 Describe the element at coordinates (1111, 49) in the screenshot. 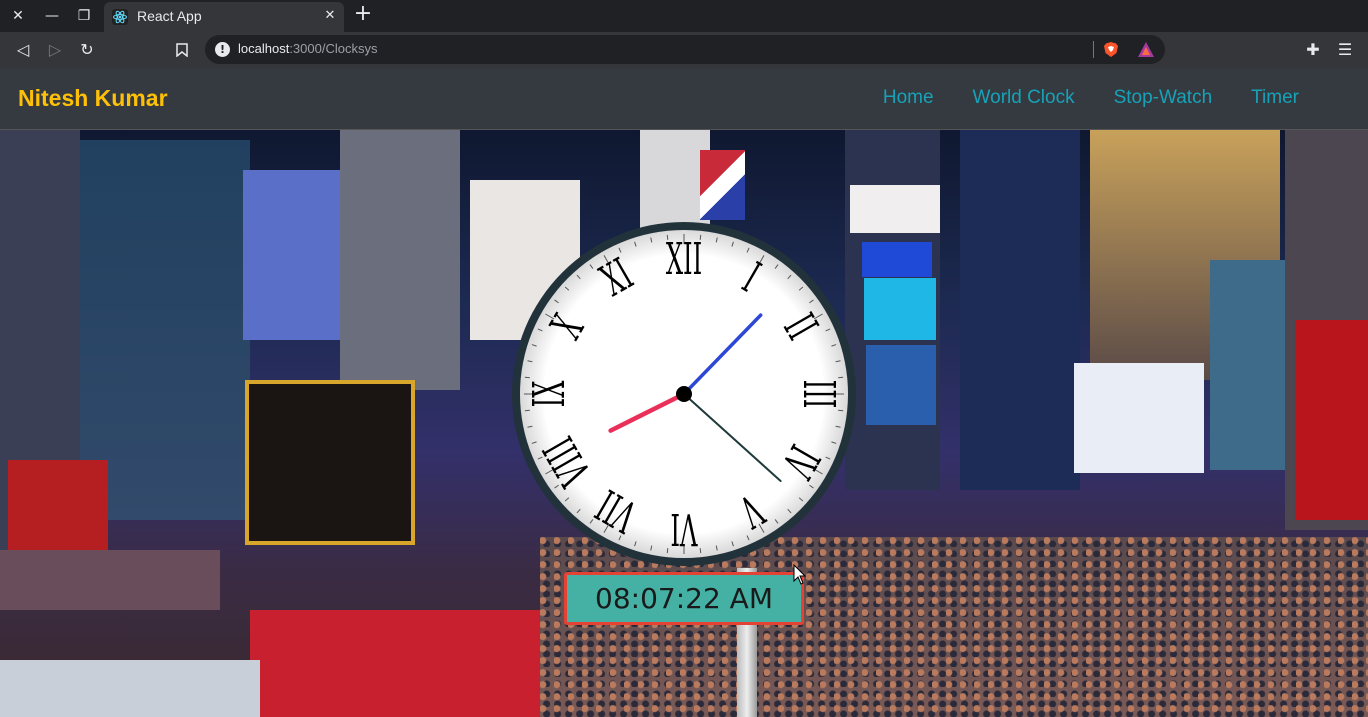

I see `brave-shields-icon` at that location.